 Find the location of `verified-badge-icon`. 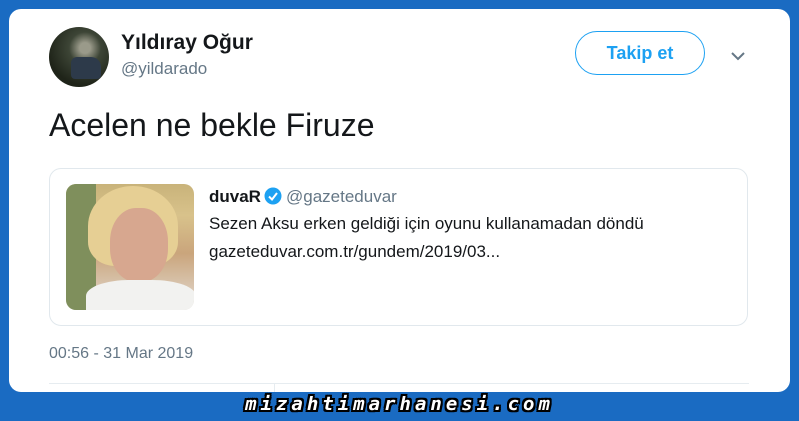

verified-badge-icon is located at coordinates (273, 196).